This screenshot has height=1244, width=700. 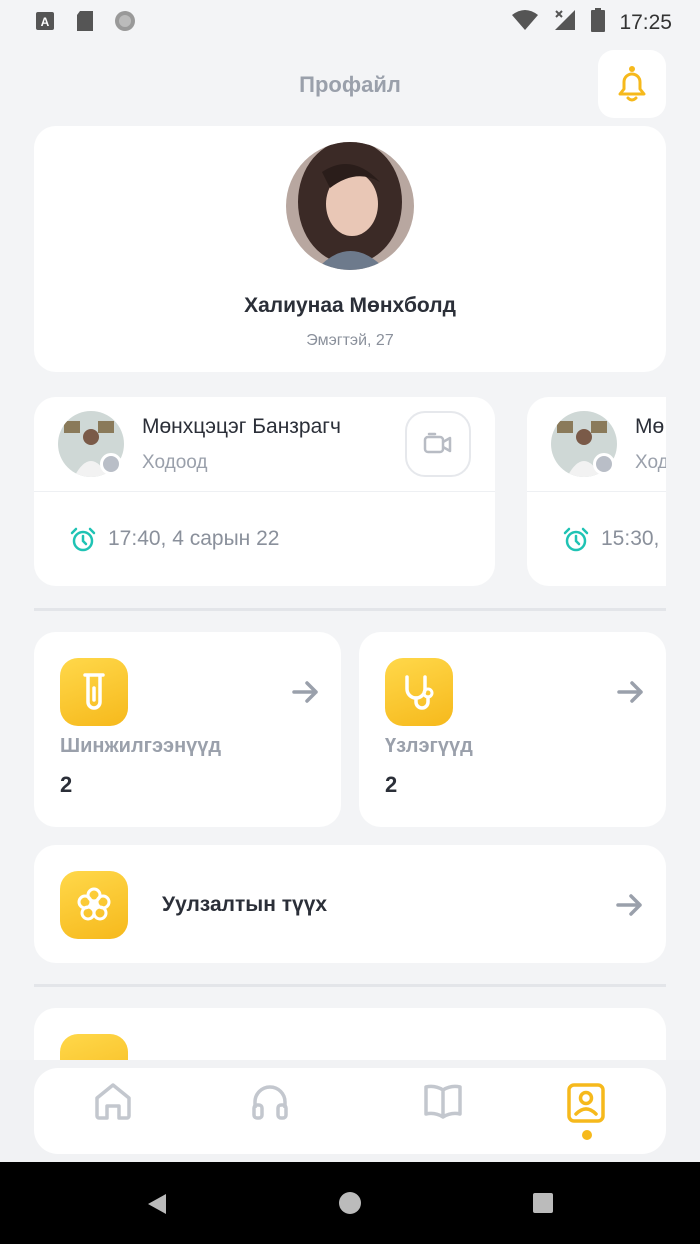 I want to click on doctor-name: Мө, so click(x=650, y=426).